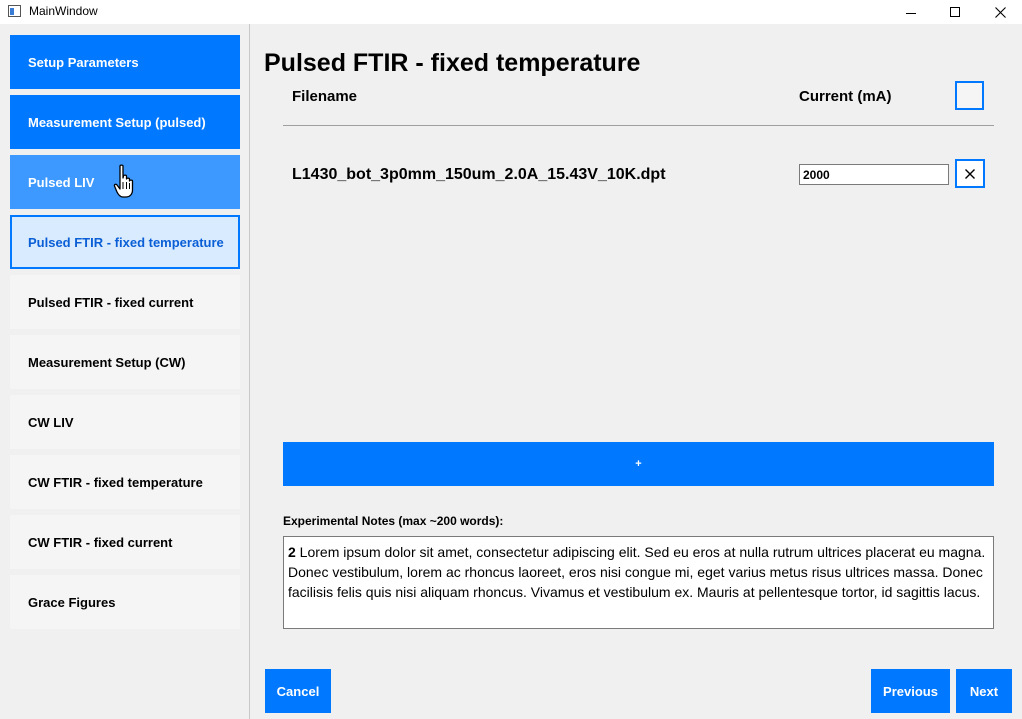 This screenshot has height=719, width=1022. Describe the element at coordinates (125, 362) in the screenshot. I see `sidebar-item-measurement-setup-cw: Measurement Setup (CW)` at that location.